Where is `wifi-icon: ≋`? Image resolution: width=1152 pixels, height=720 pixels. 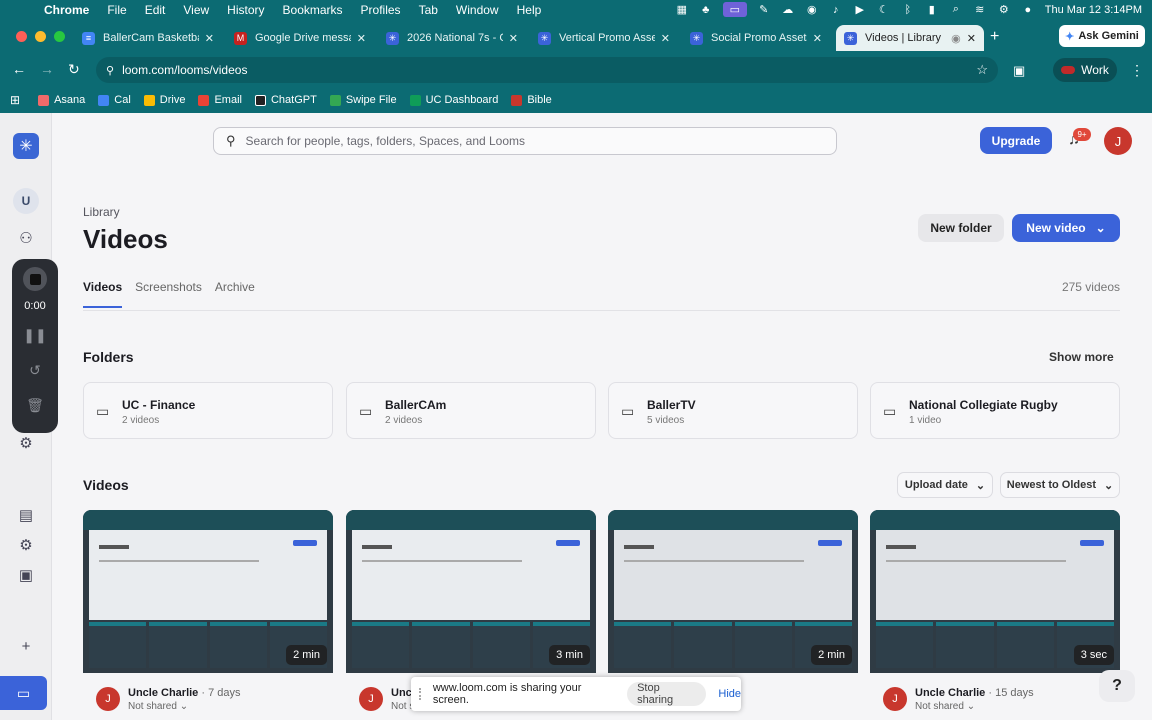
wifi-icon: ≋ is located at coordinates (980, 10).